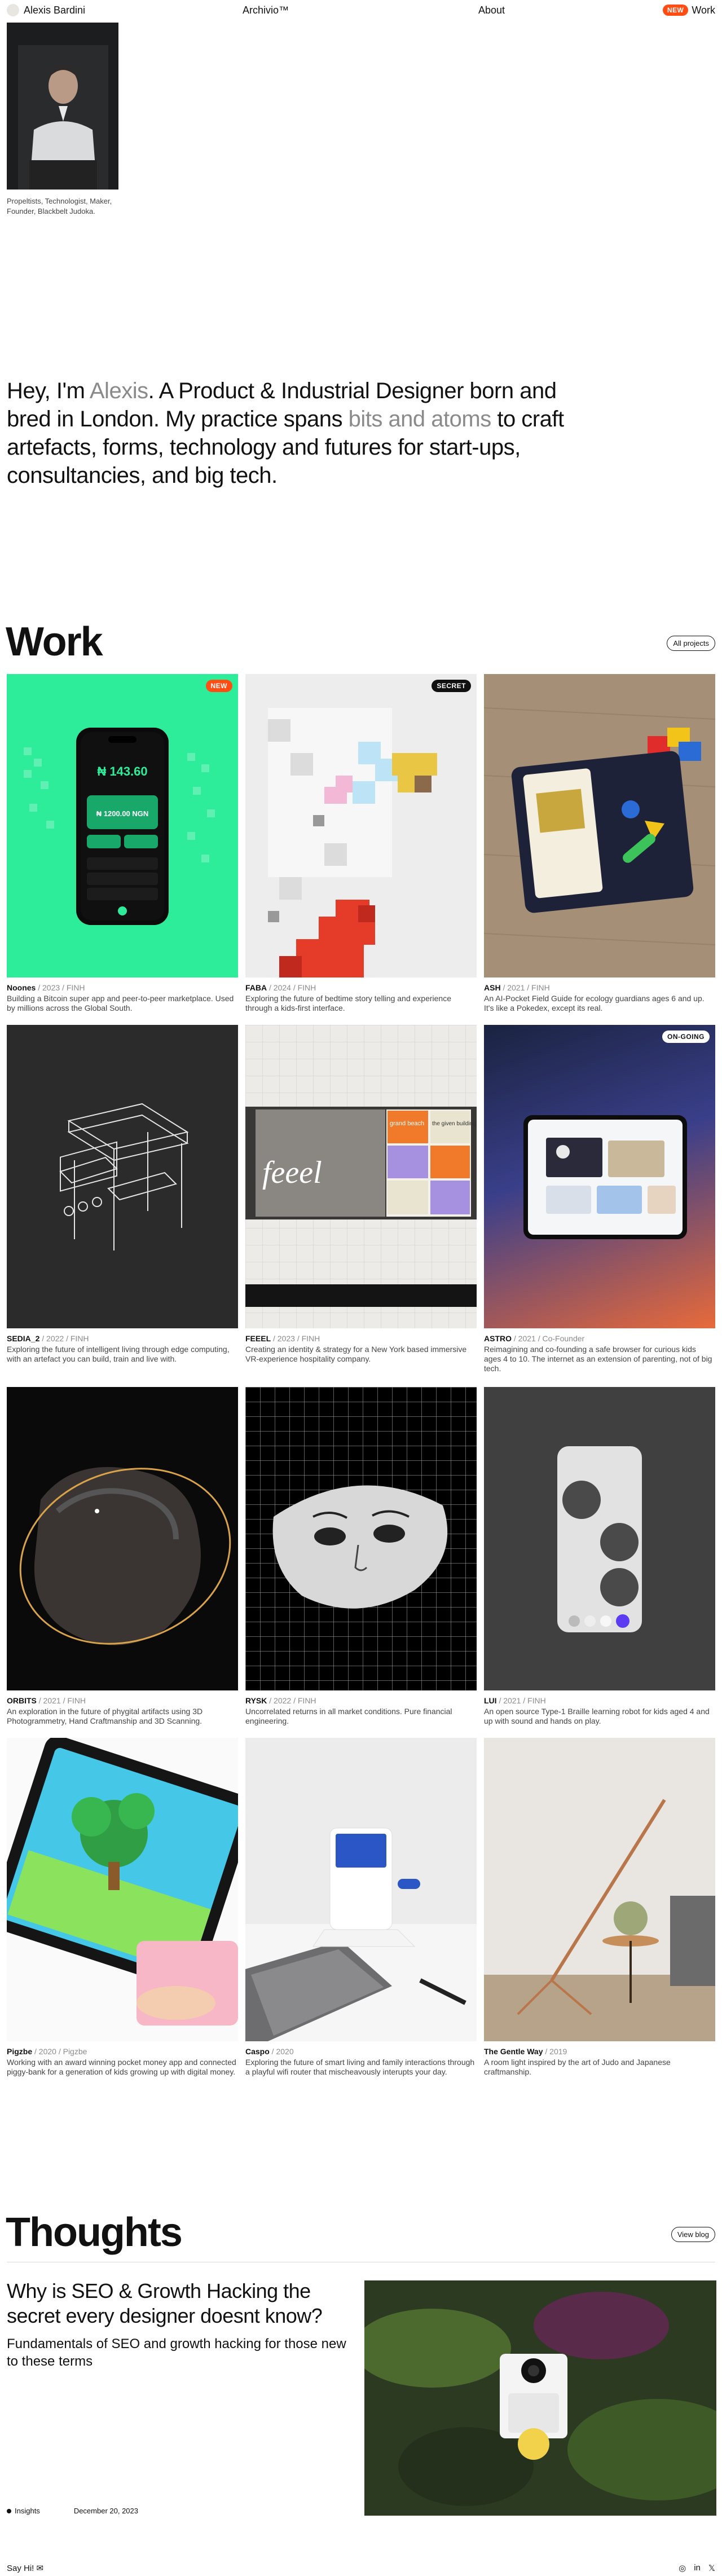 Image resolution: width=722 pixels, height=2576 pixels. I want to click on hero-highlight: bits and atoms, so click(420, 419).